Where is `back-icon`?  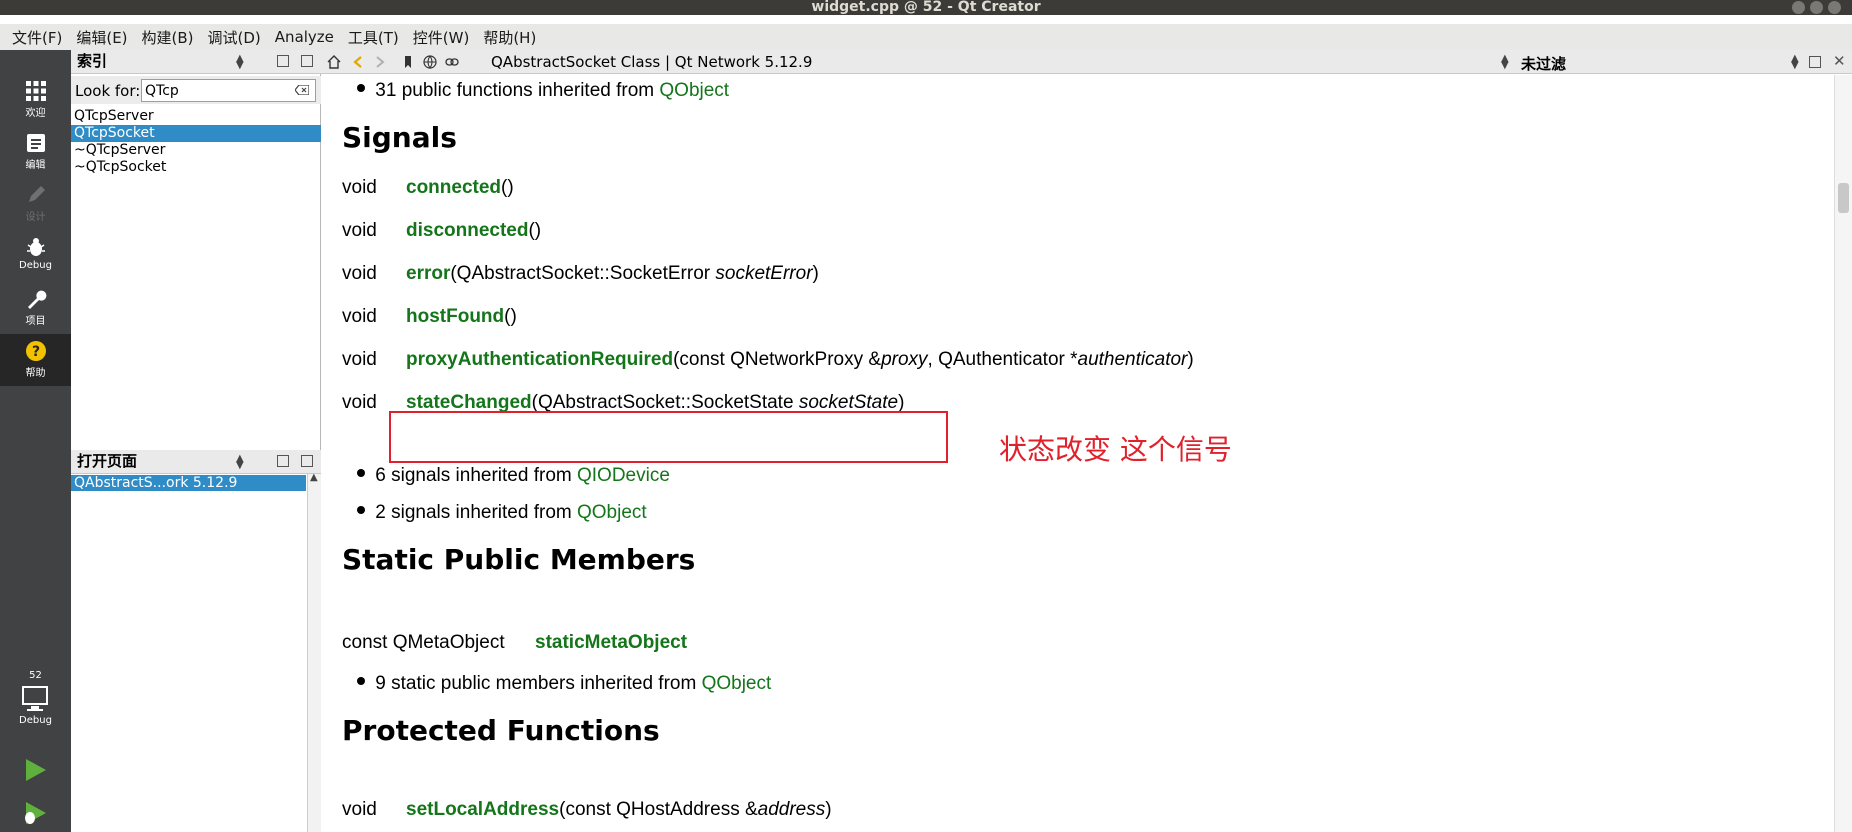
back-icon is located at coordinates (358, 62).